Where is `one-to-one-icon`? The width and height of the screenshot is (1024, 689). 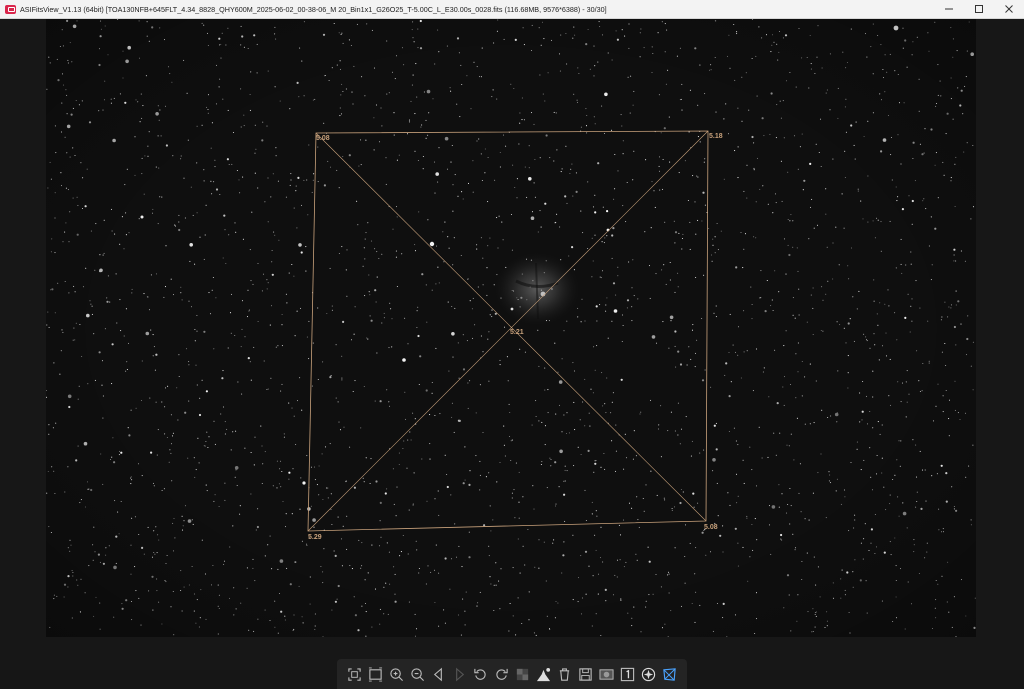
one-to-one-icon is located at coordinates (627, 674).